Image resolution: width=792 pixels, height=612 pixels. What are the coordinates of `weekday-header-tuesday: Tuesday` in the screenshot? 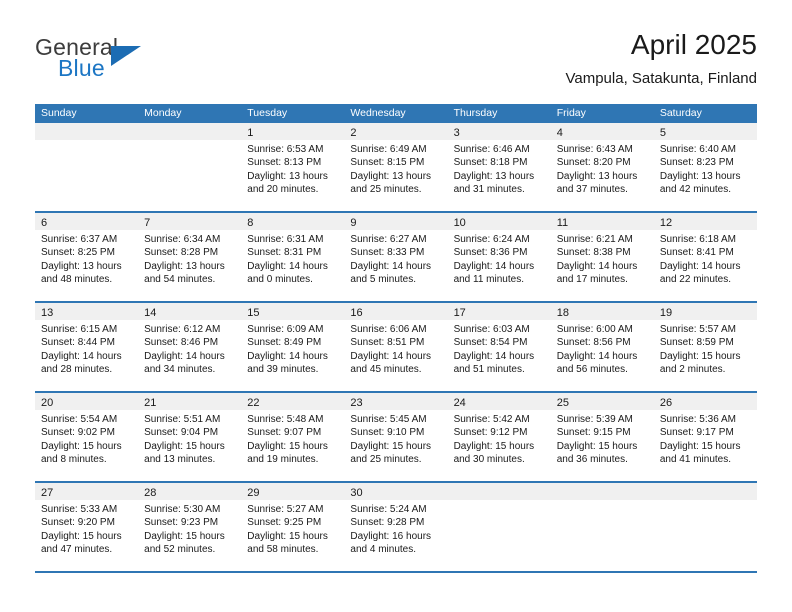 It's located at (267, 113).